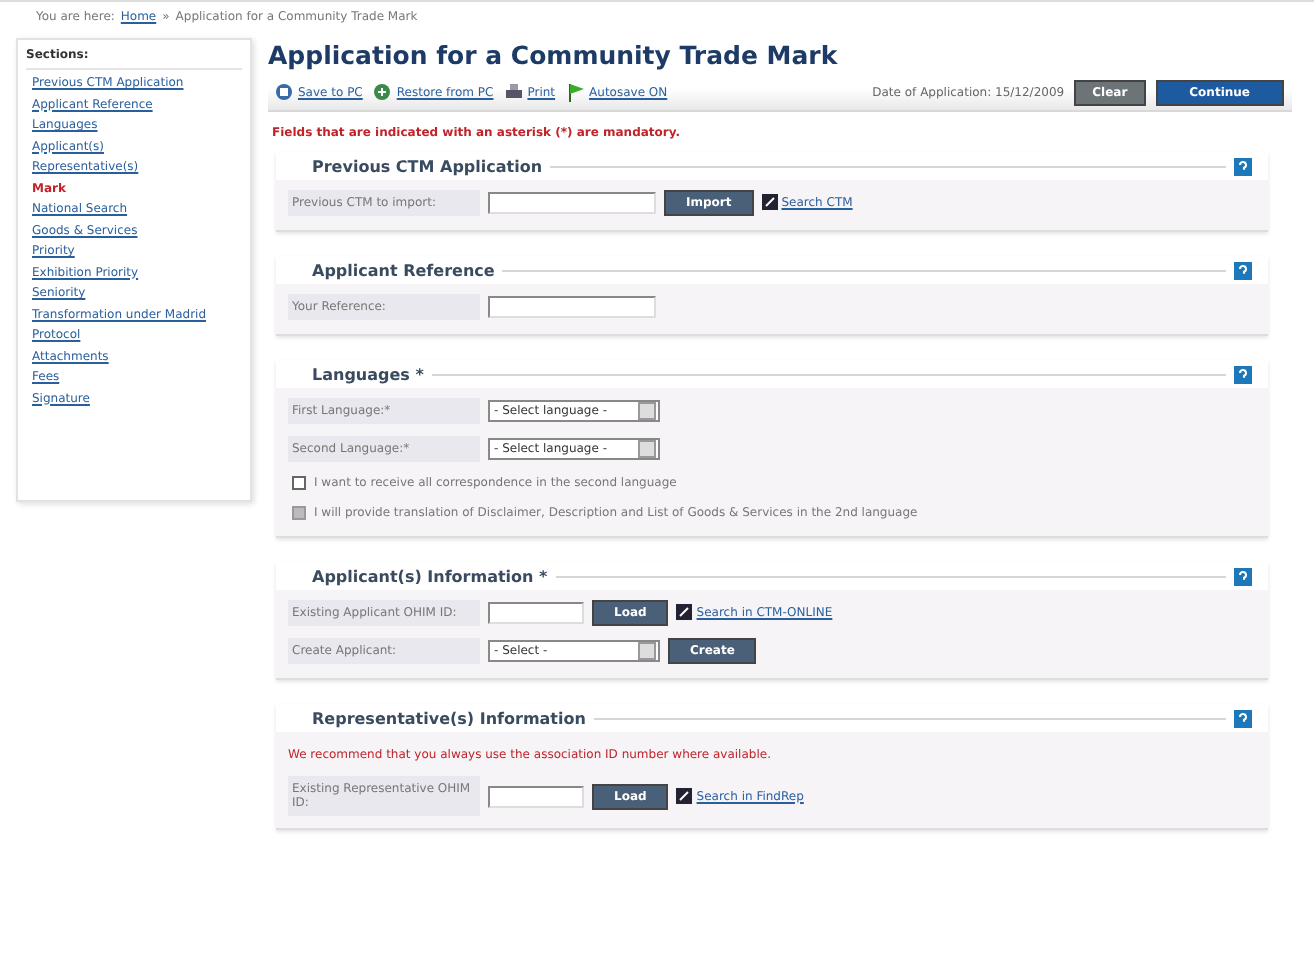  Describe the element at coordinates (449, 718) in the screenshot. I see `section-title: Representative(s) Information` at that location.